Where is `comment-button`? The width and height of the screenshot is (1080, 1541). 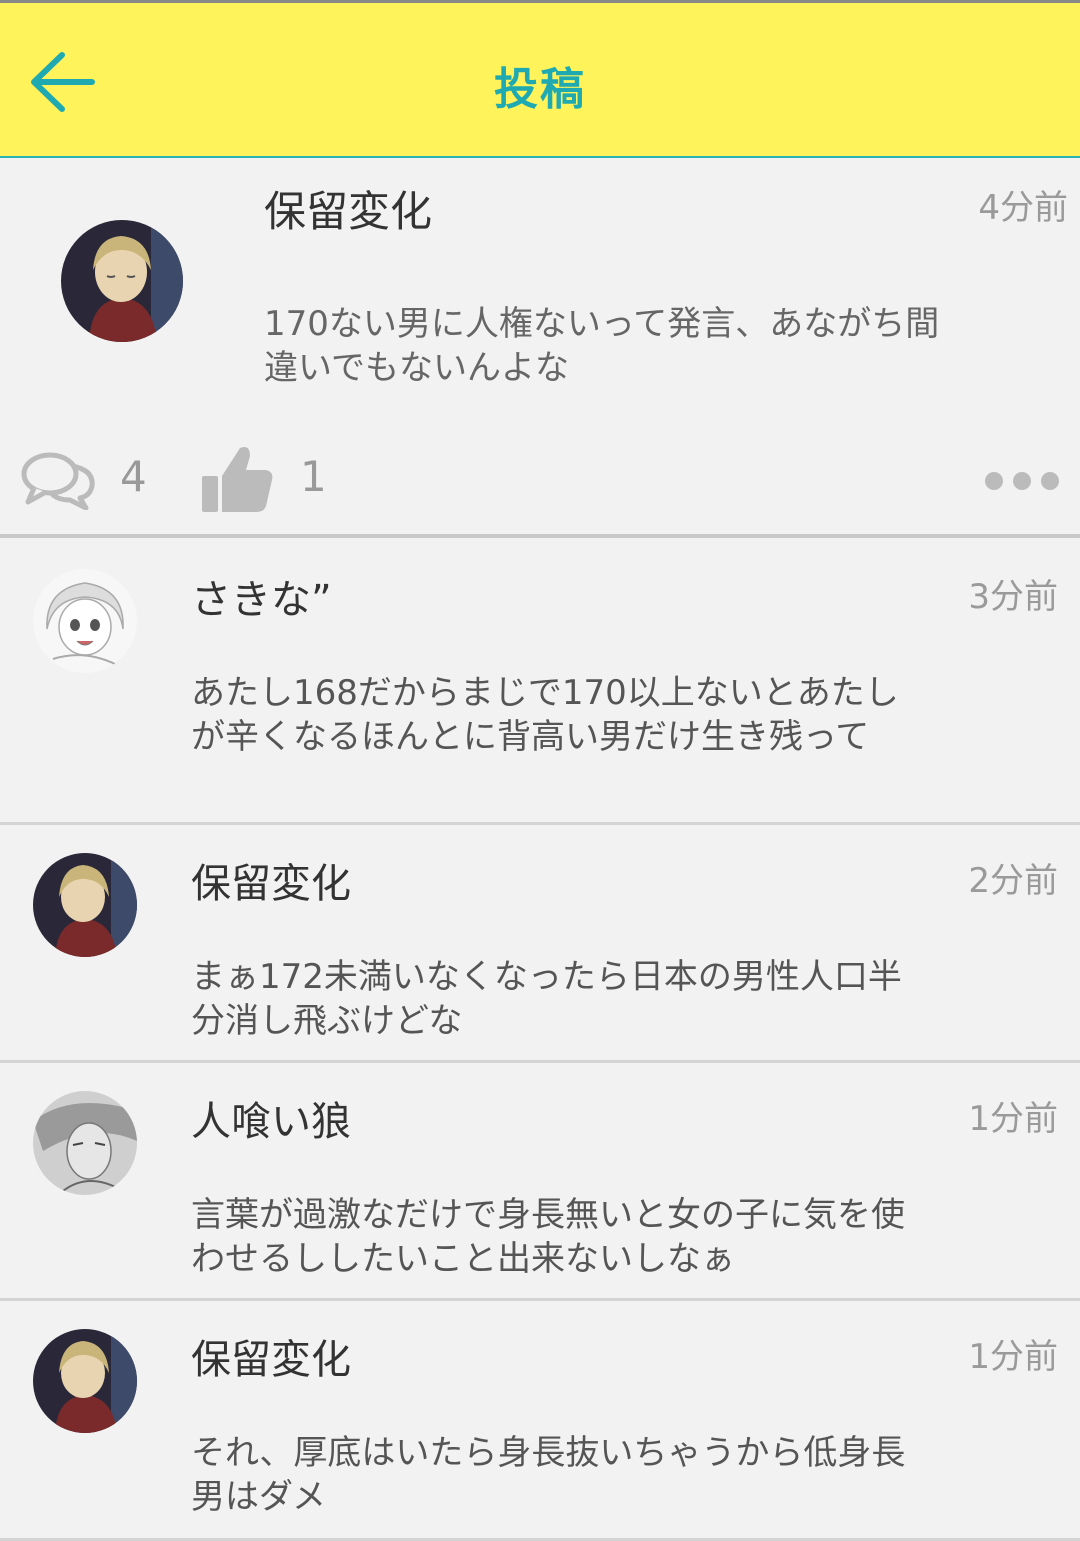
comment-button is located at coordinates (59, 480).